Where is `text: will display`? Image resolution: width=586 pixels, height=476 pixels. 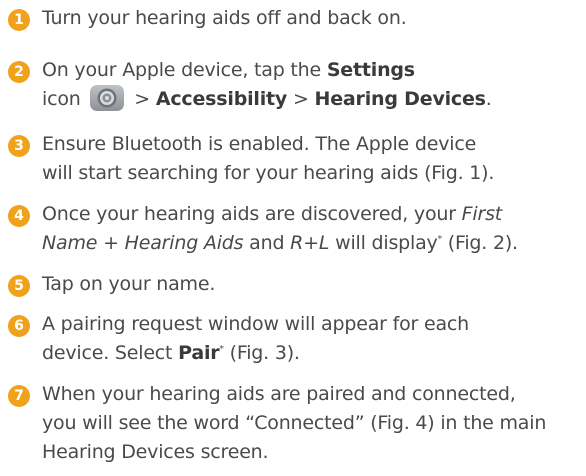 text: will display is located at coordinates (383, 243).